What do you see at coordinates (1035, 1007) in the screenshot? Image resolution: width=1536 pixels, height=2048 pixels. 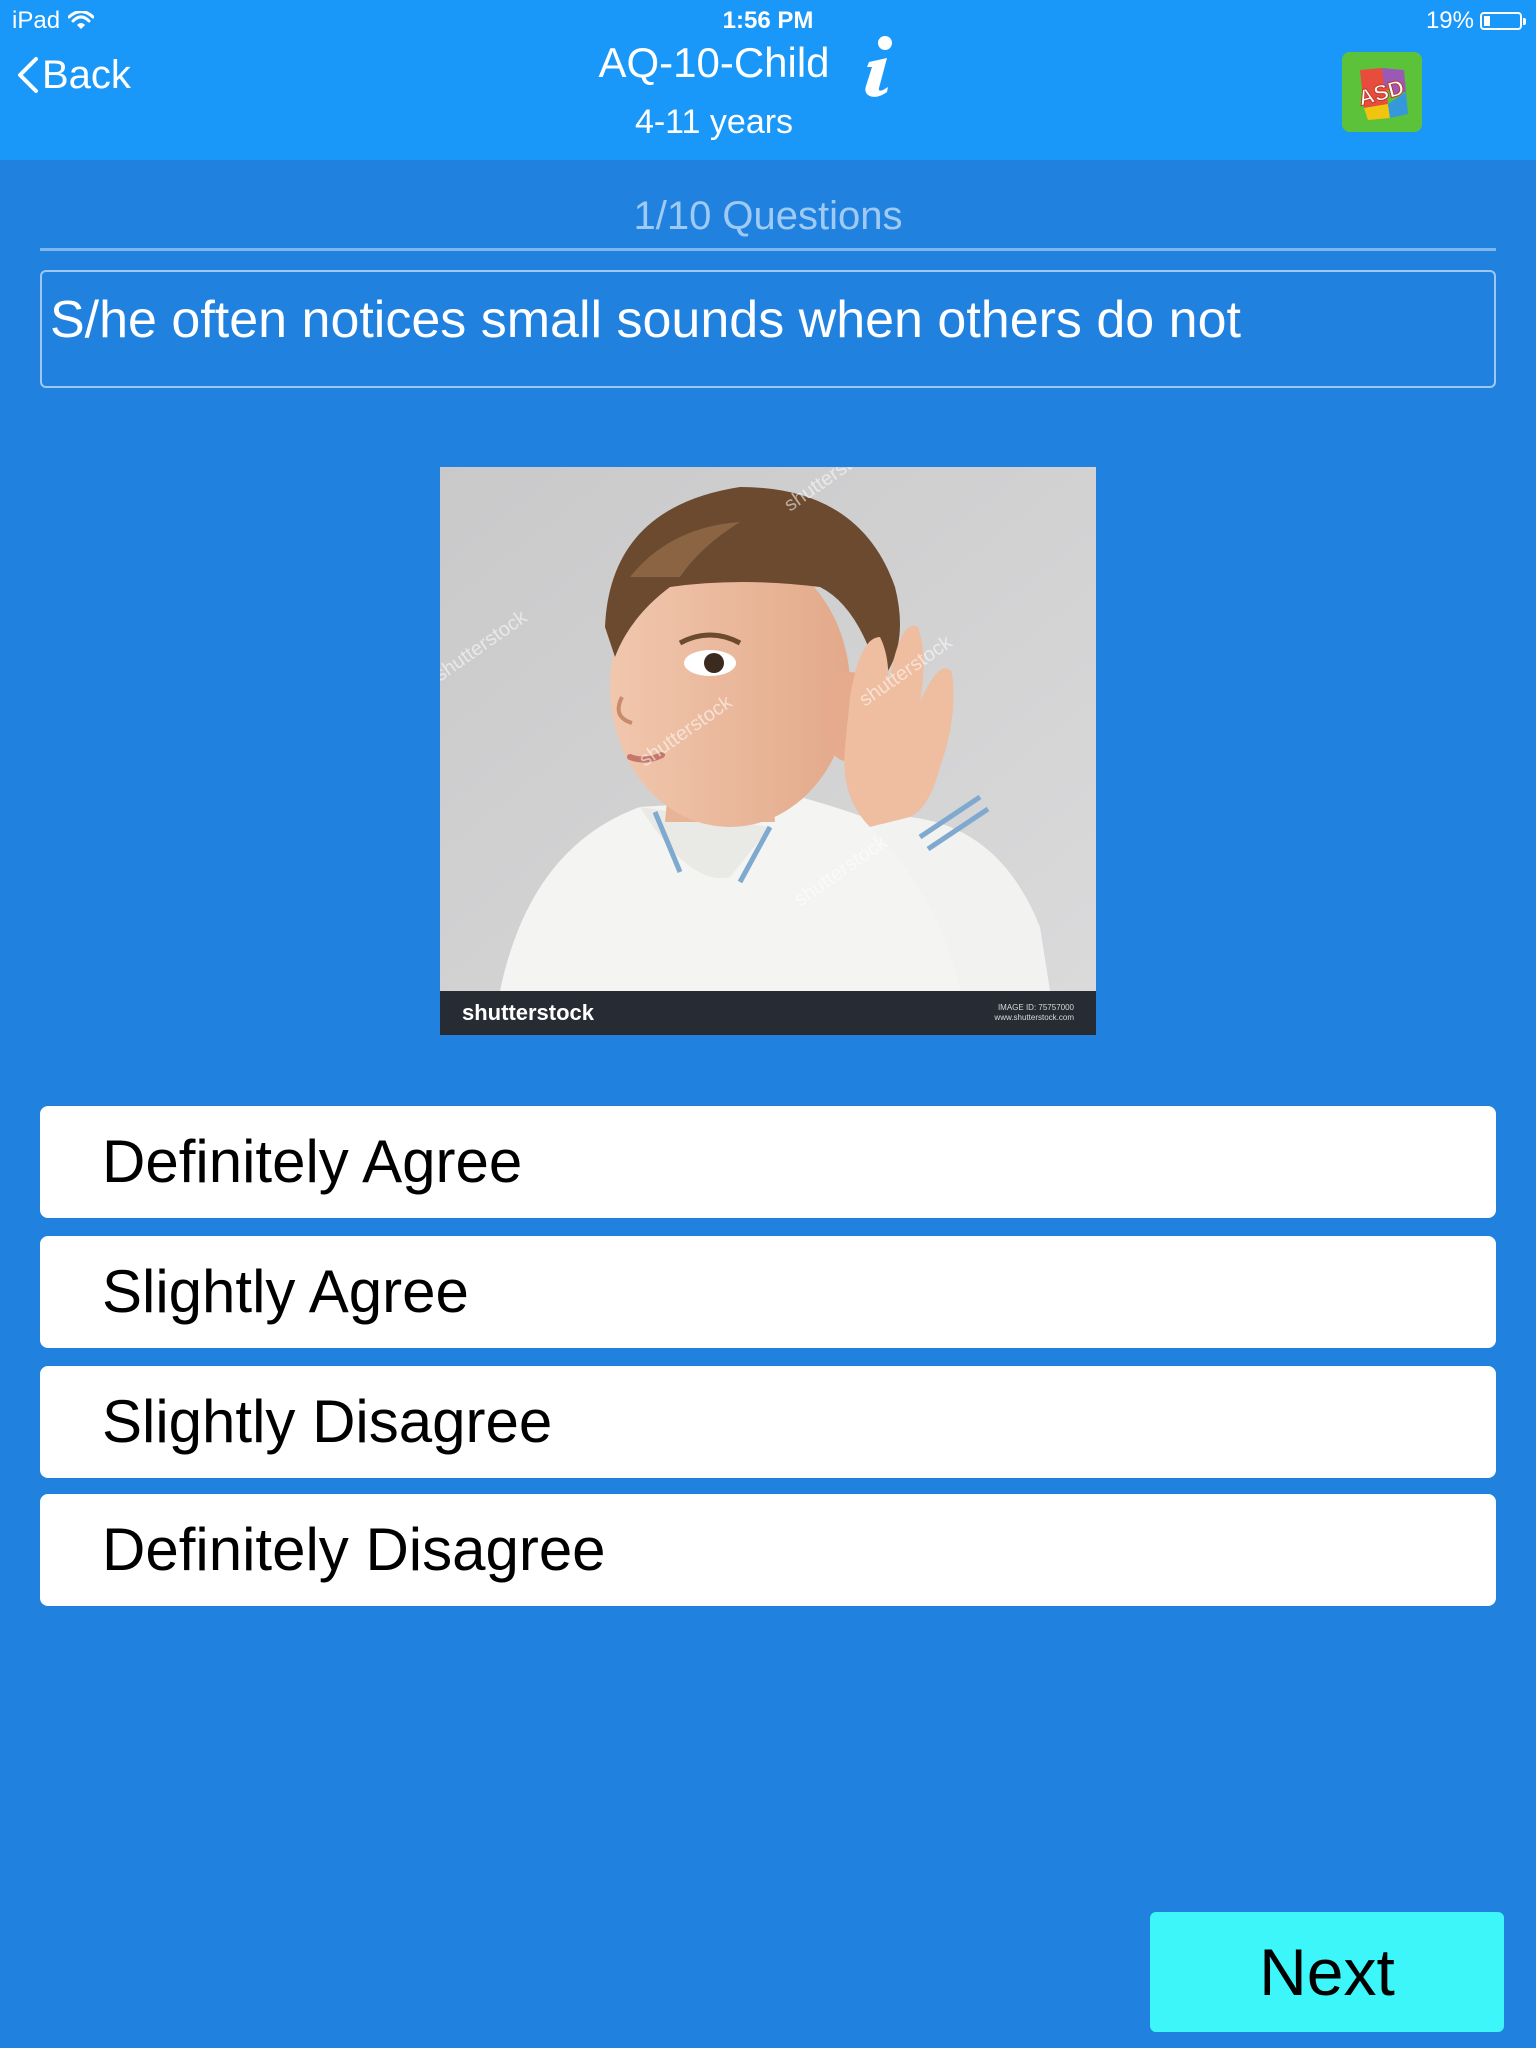 I see `photo-image-id: IMAGE ID: 75757000` at bounding box center [1035, 1007].